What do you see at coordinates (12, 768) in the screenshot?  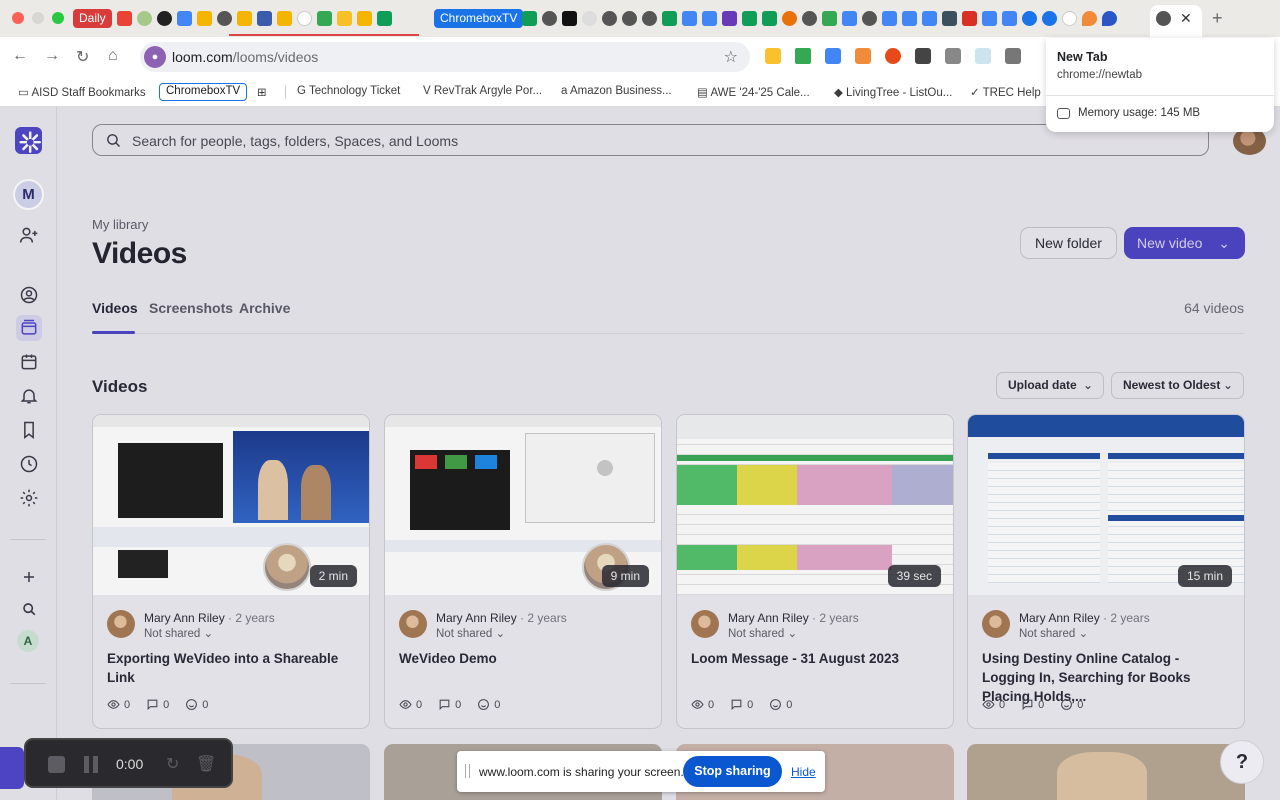 I see `recorder-handle` at bounding box center [12, 768].